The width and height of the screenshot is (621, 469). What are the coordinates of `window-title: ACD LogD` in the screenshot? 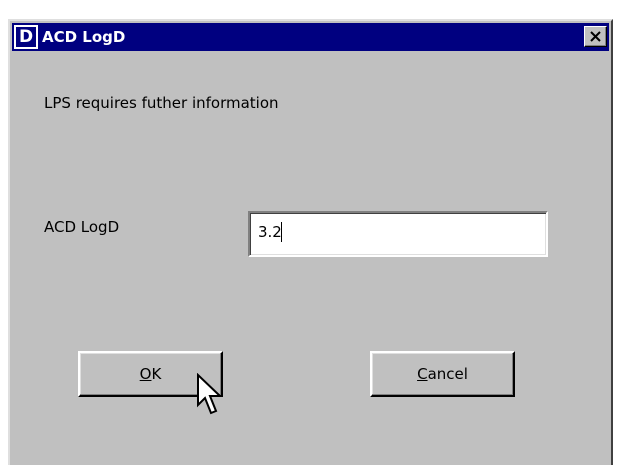 It's located at (84, 37).